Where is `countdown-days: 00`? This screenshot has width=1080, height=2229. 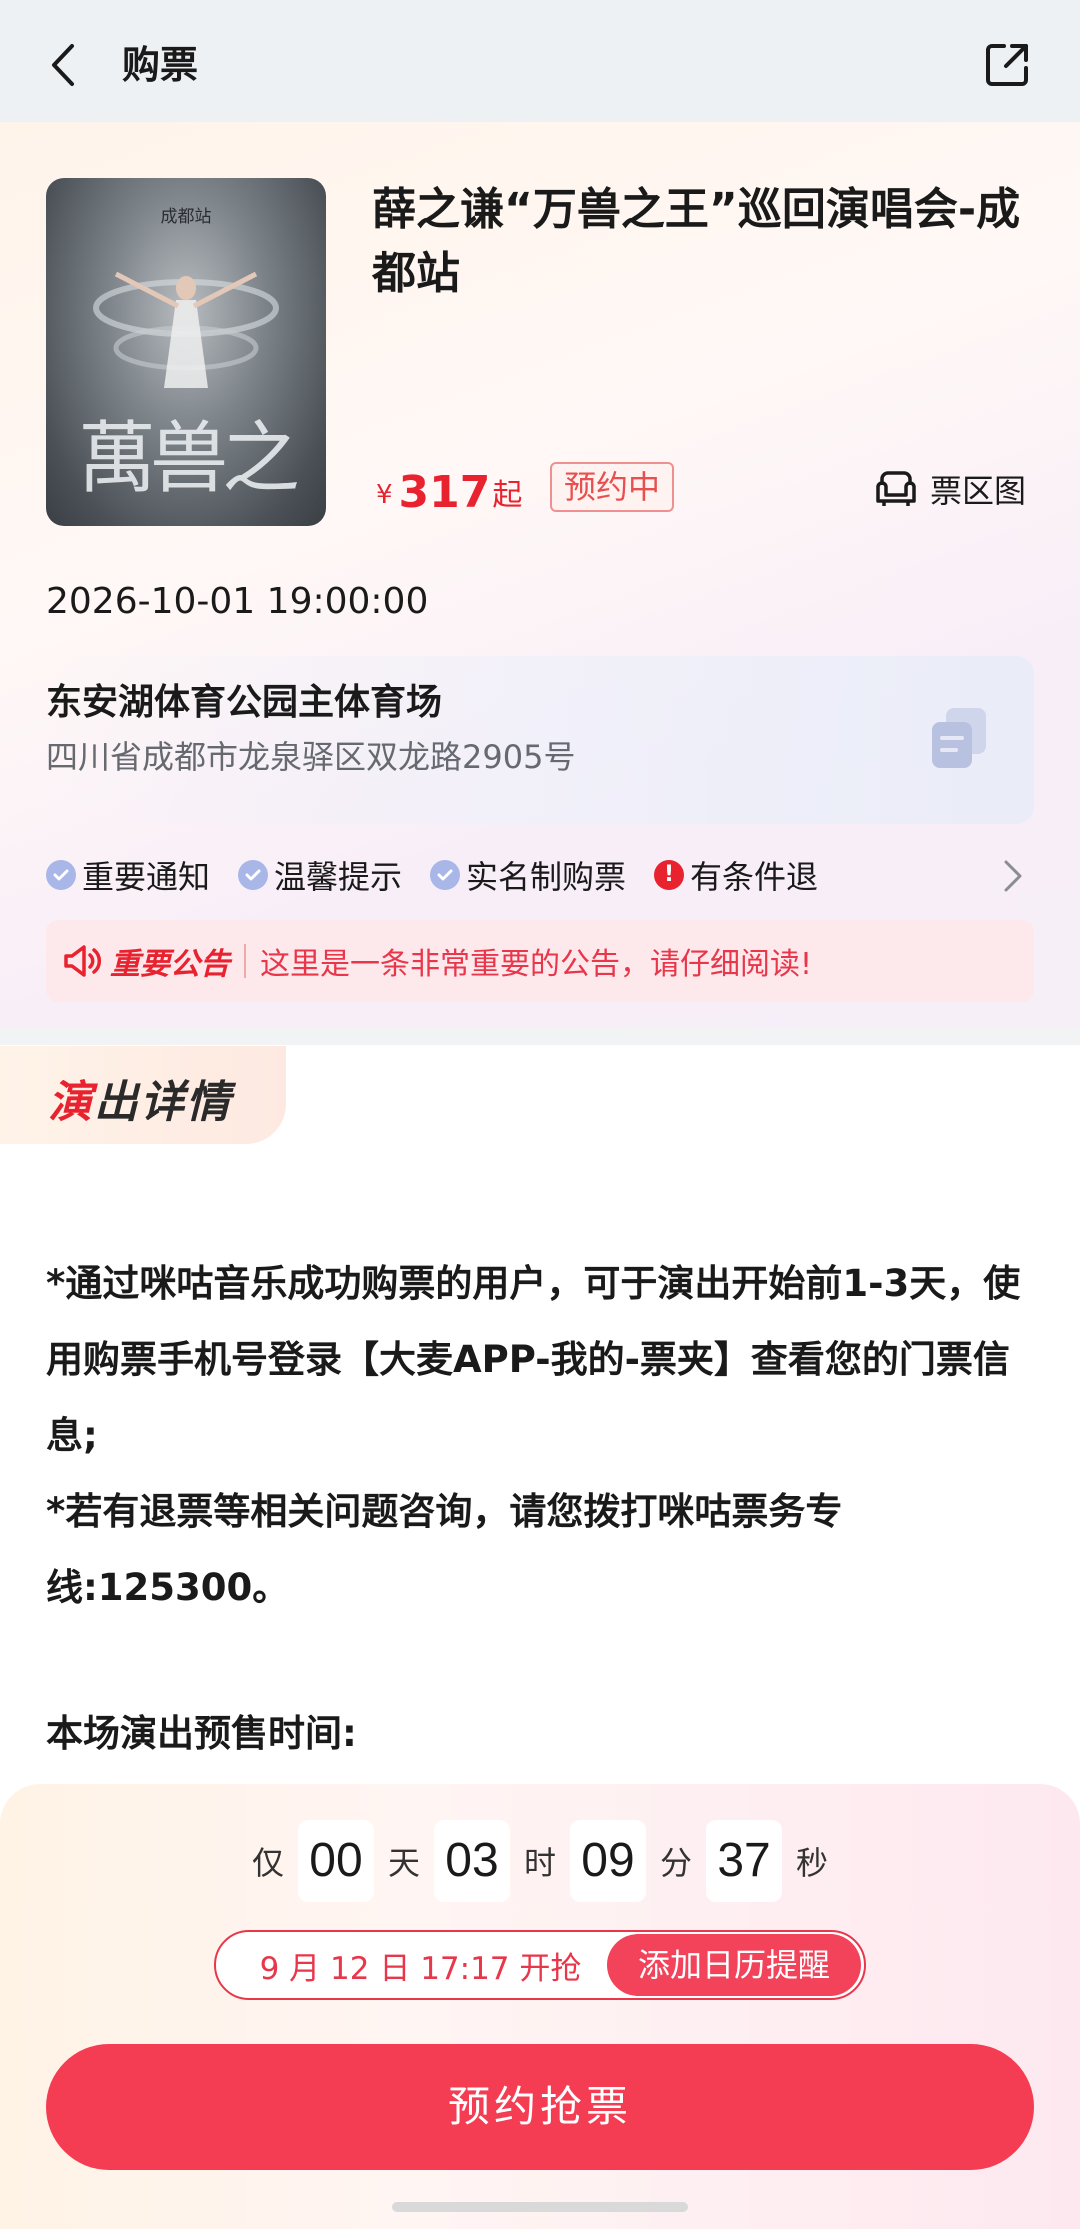 countdown-days: 00 is located at coordinates (335, 1861).